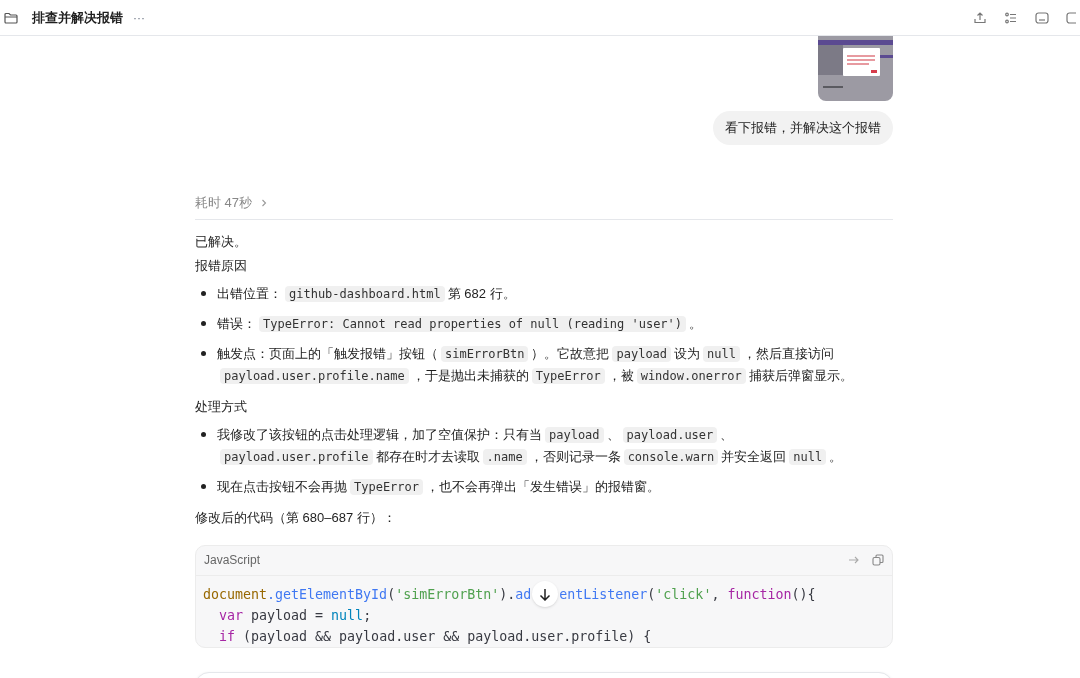 The image size is (1080, 678). Describe the element at coordinates (221, 265) in the screenshot. I see `section-heading: 报错原因` at that location.